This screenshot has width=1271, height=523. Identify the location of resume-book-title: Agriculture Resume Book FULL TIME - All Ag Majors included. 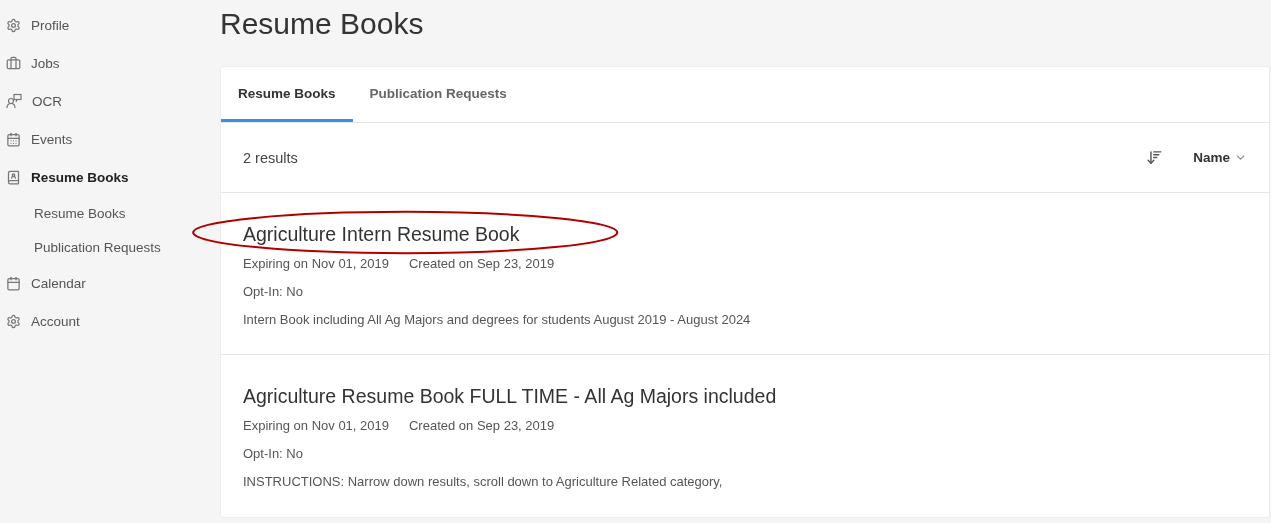
(510, 396).